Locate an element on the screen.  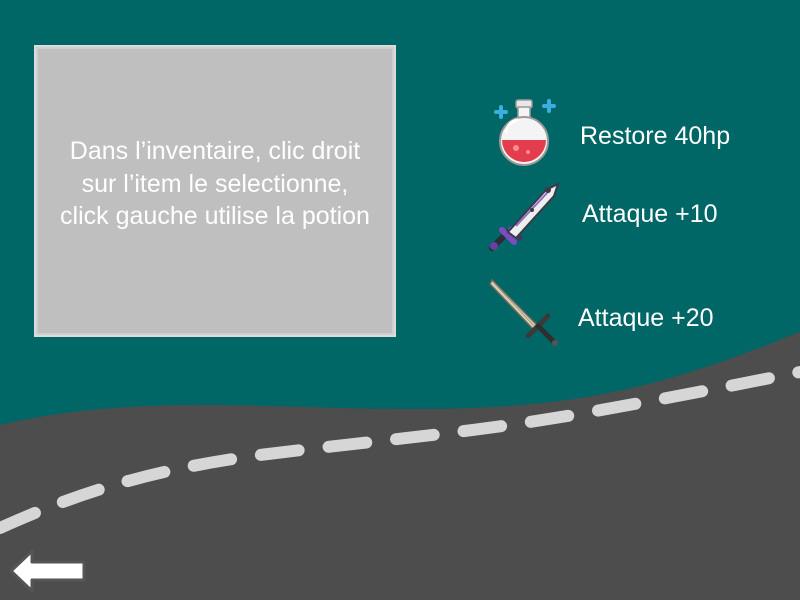
health-potion-icon is located at coordinates (525, 132).